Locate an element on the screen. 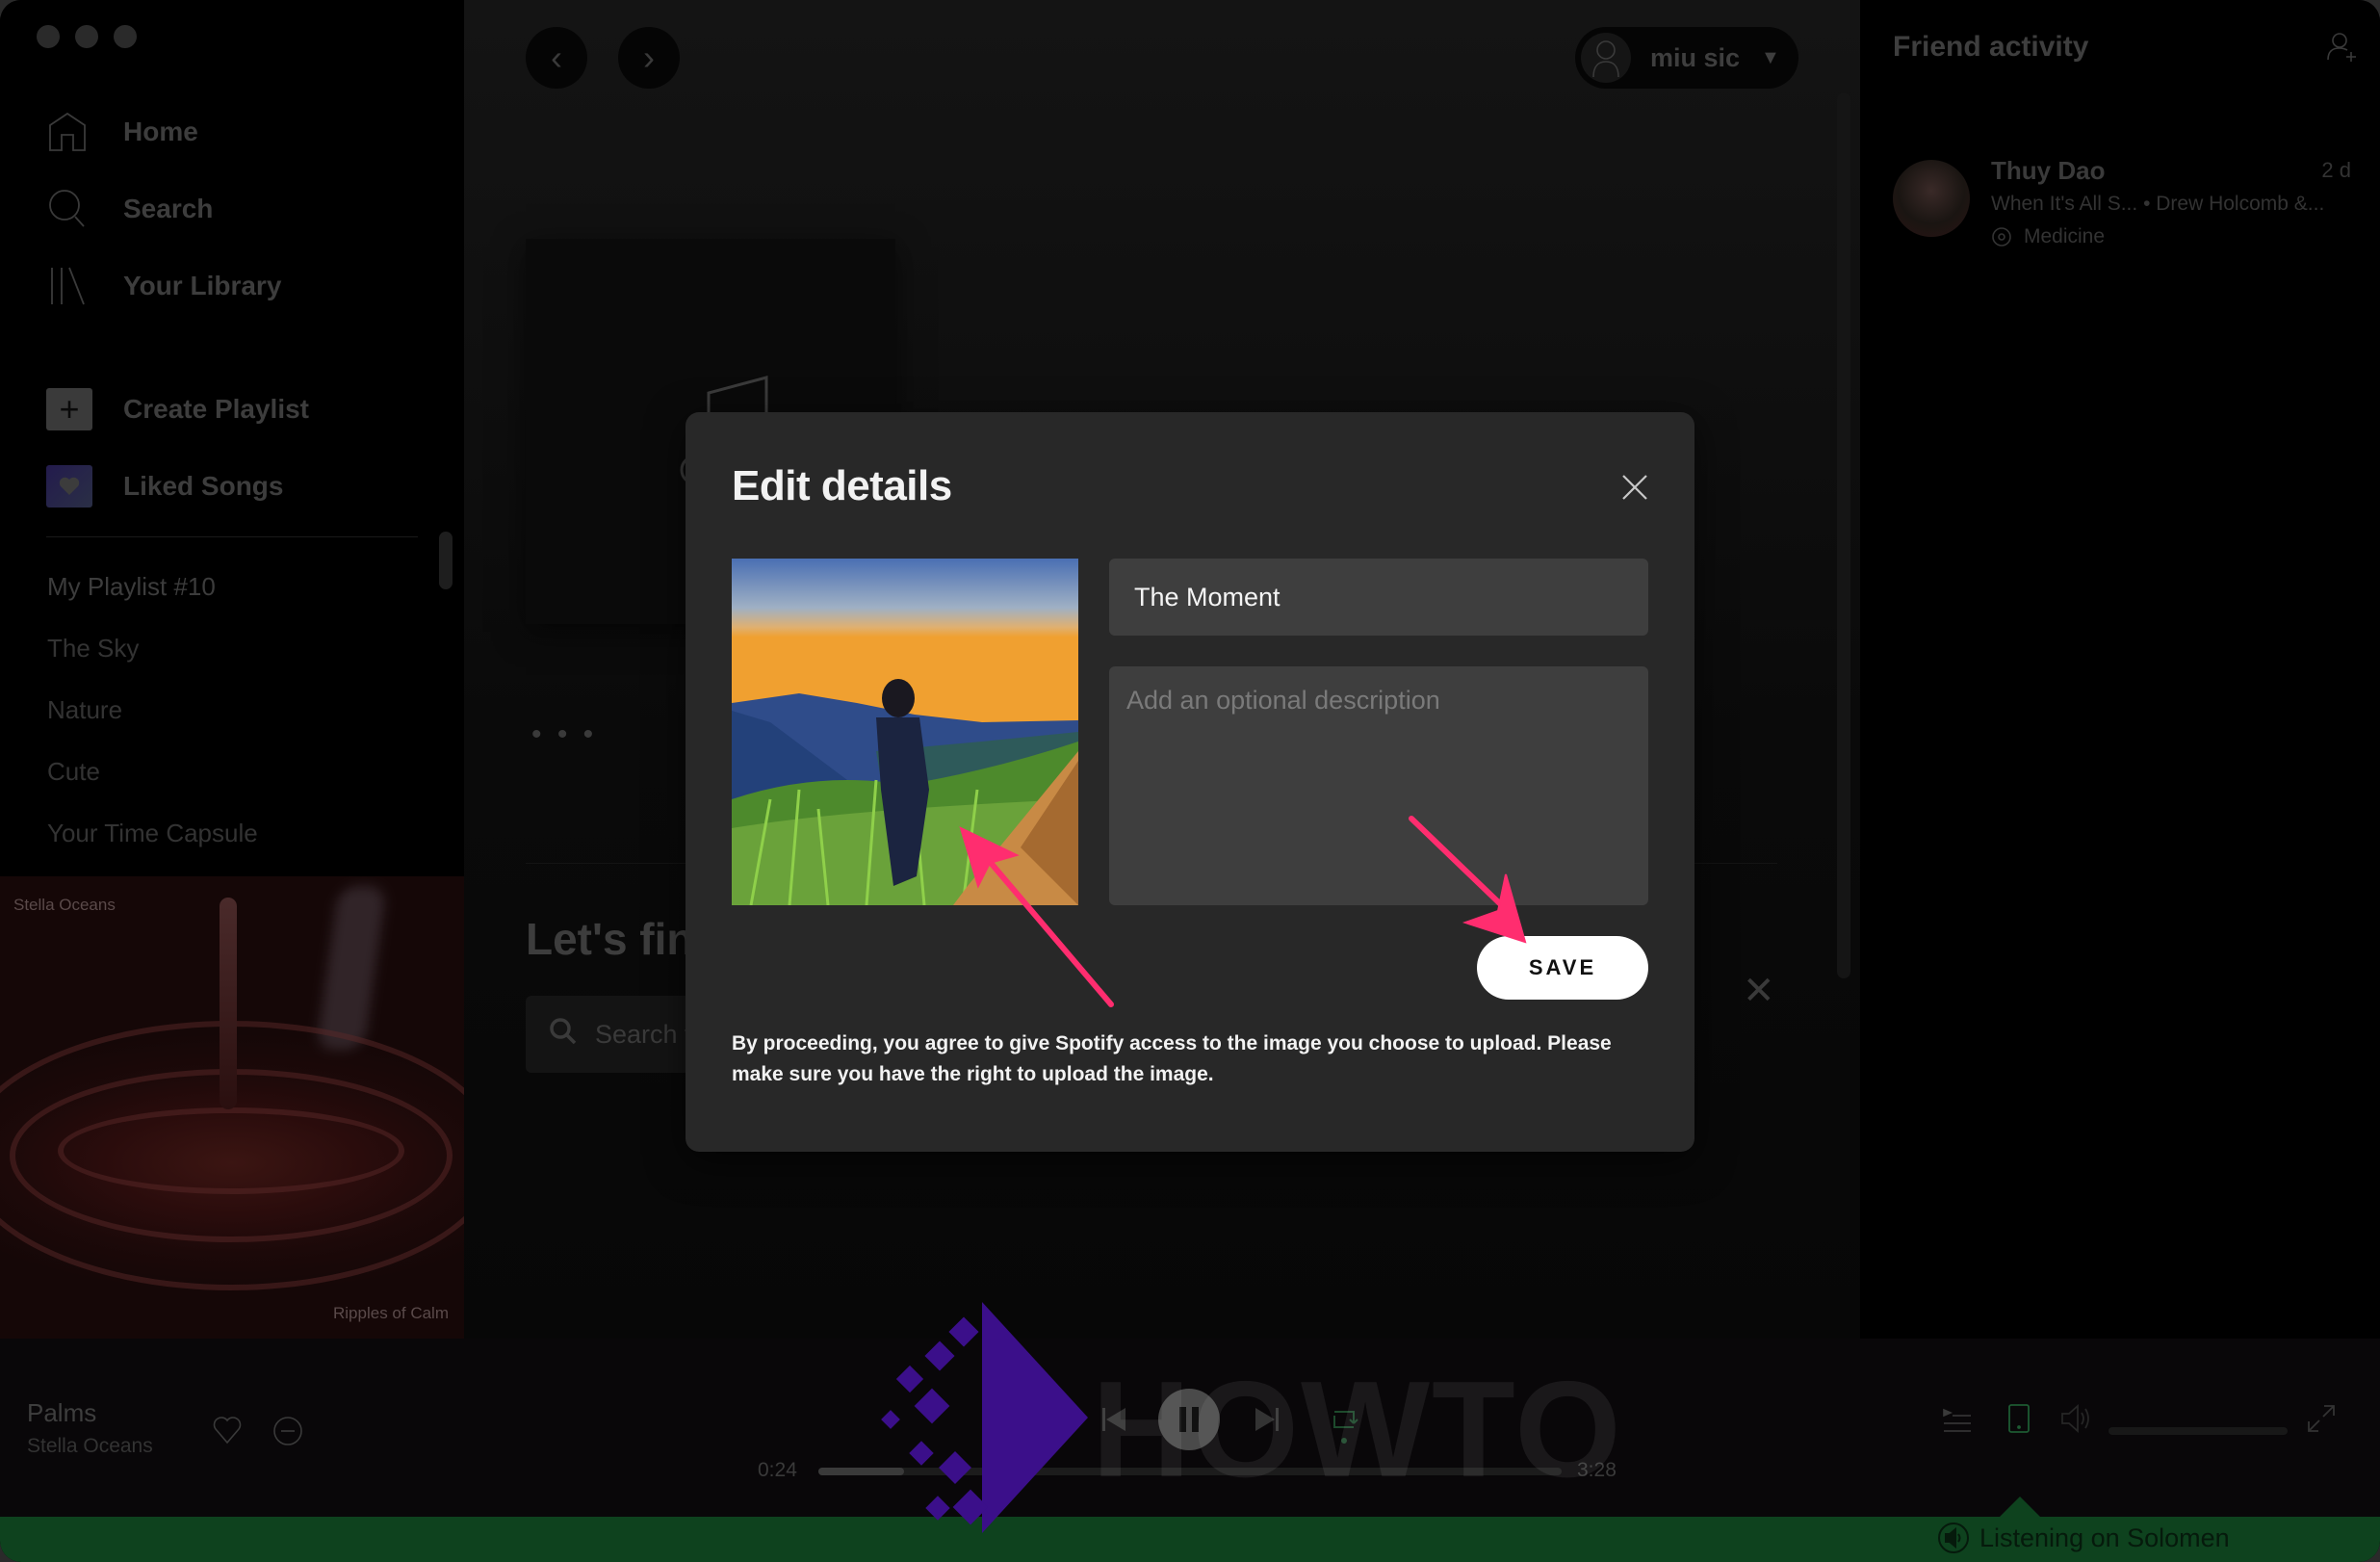  close-dialog-button is located at coordinates (1635, 487).